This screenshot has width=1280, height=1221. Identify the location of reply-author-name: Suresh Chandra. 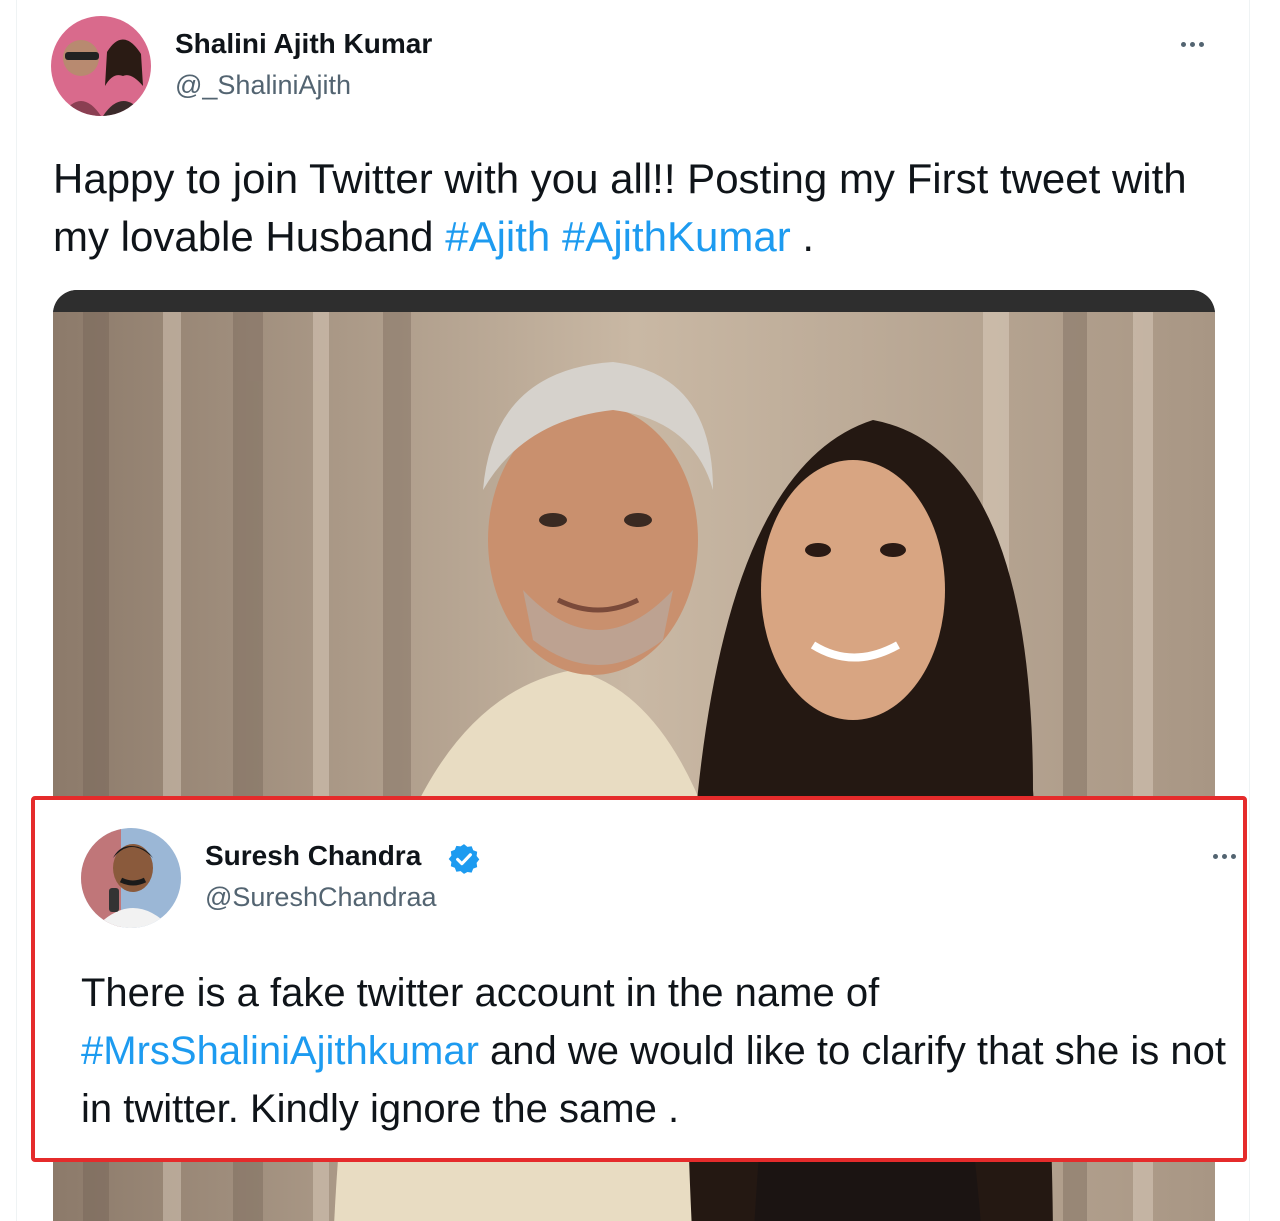
(313, 856).